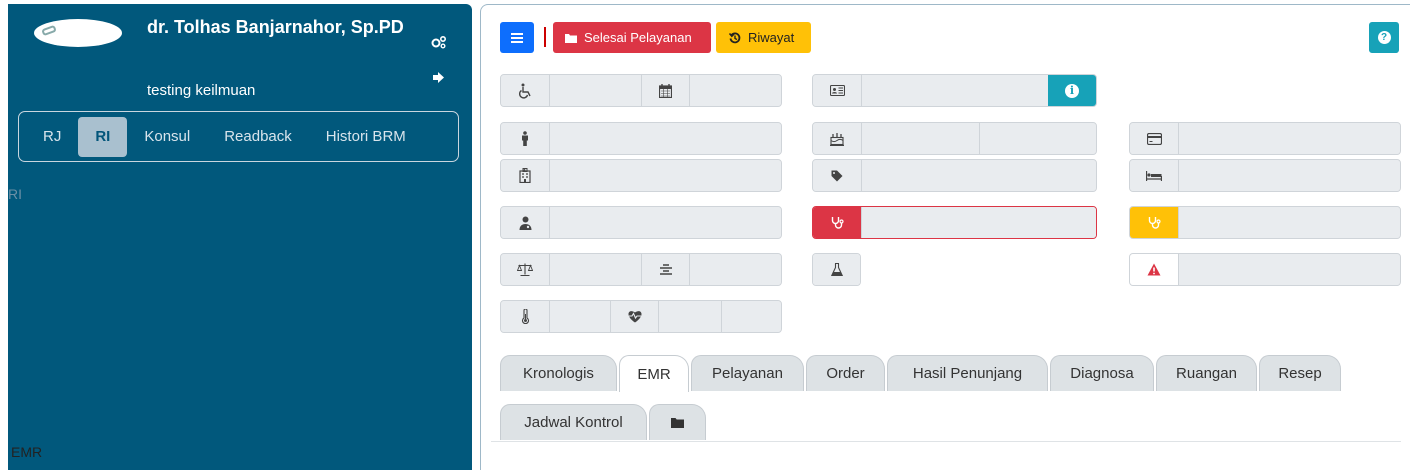  What do you see at coordinates (573, 422) in the screenshot?
I see `tab-jadwal-kontrol: Jadwal Kontrol` at bounding box center [573, 422].